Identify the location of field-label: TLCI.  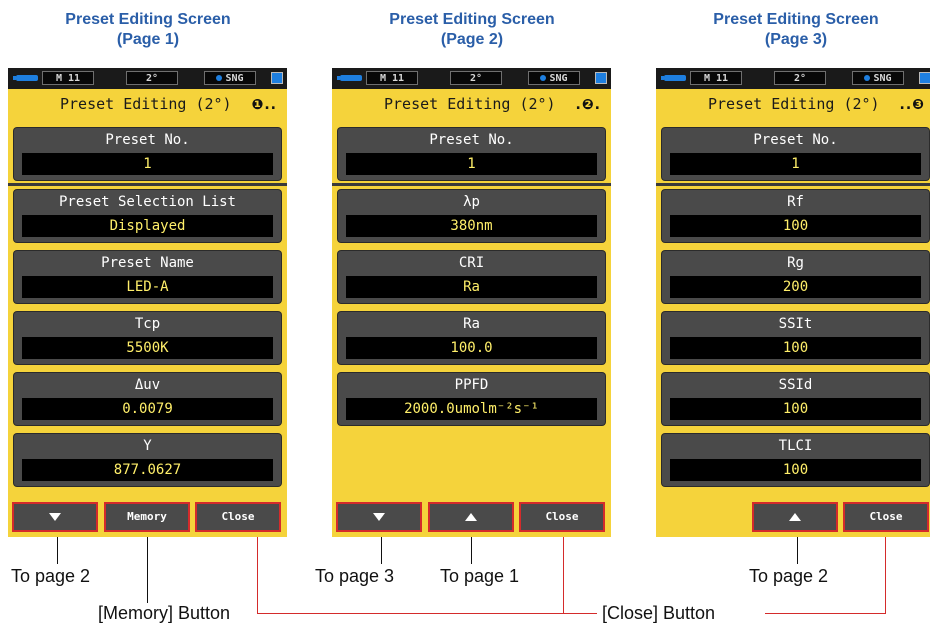
(795, 446).